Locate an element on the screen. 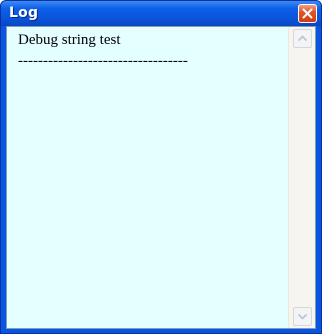  chevron-up-icon is located at coordinates (302, 38).